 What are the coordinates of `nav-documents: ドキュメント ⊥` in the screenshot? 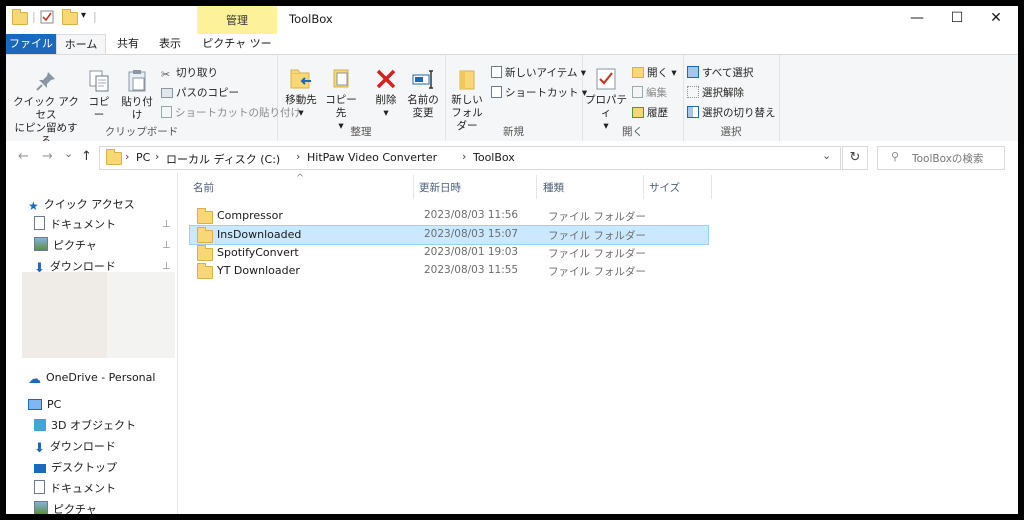 It's located at (105, 225).